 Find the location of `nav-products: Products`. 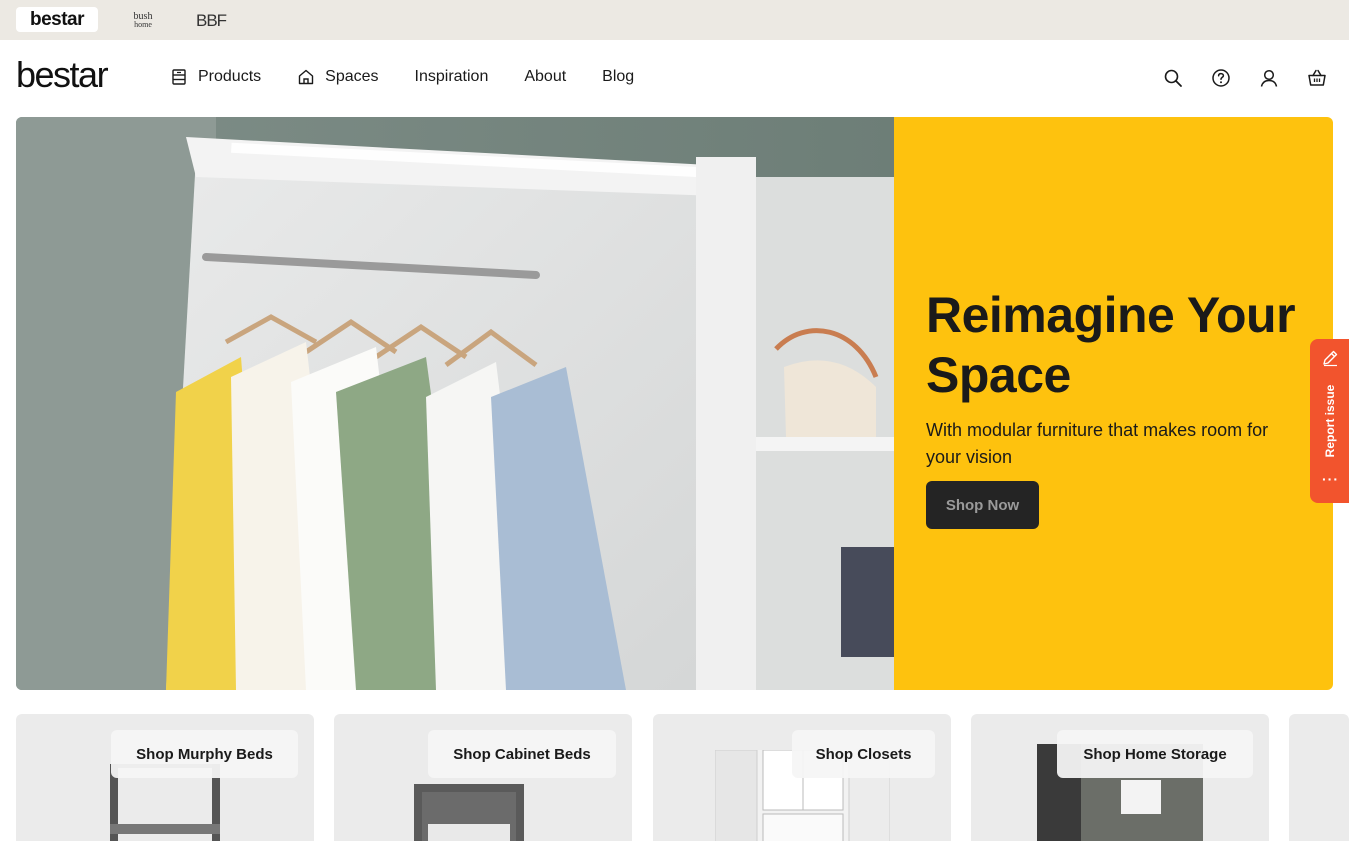

nav-products: Products is located at coordinates (215, 77).